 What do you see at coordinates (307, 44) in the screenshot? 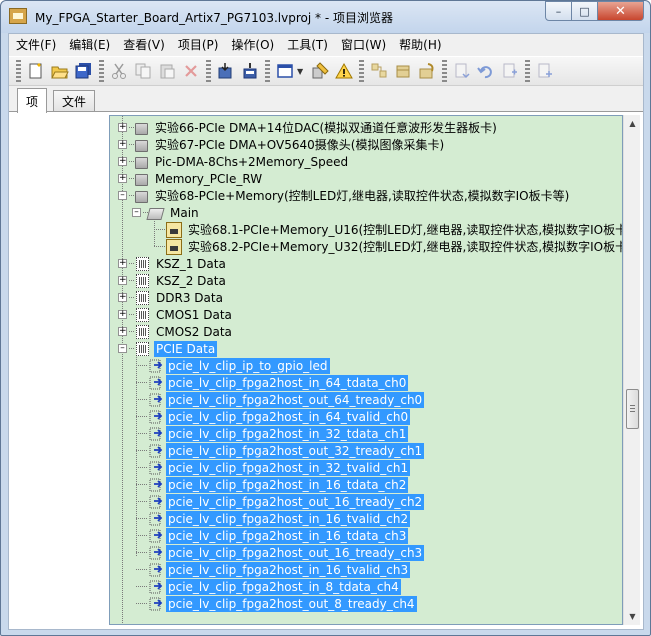
I see `menu-tools: 工具(T)` at bounding box center [307, 44].